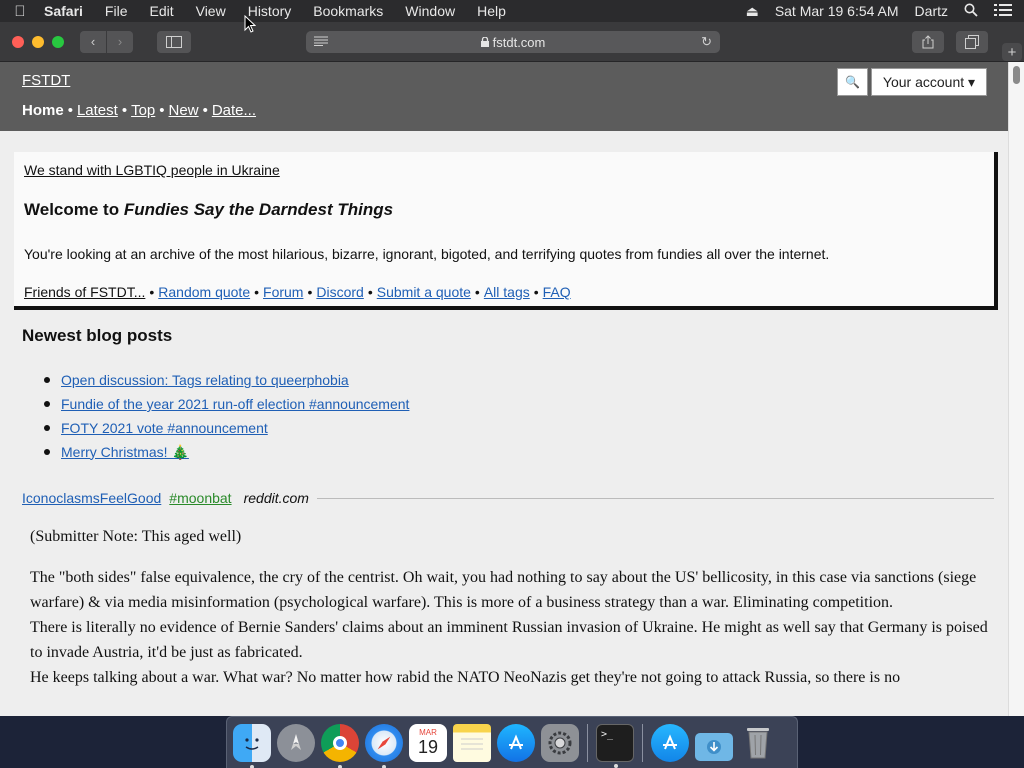 This screenshot has height=768, width=1024. What do you see at coordinates (258, 209) in the screenshot?
I see `welcome-heading-site-name: Fundies Say the Darndest Things` at bounding box center [258, 209].